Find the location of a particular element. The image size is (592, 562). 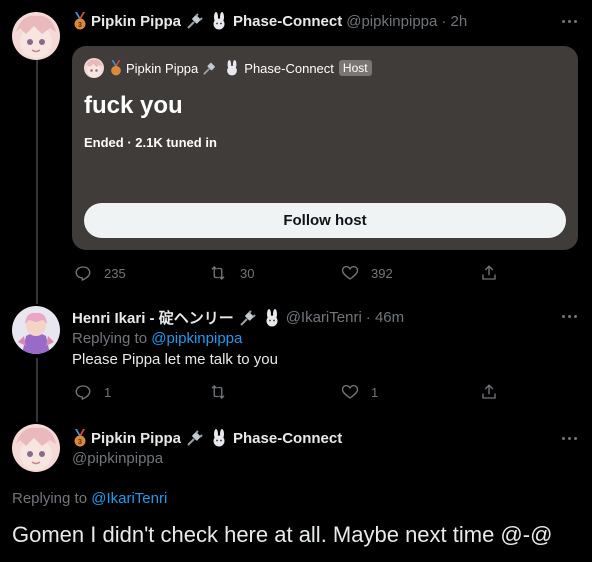

like-button: 392 is located at coordinates (367, 273).